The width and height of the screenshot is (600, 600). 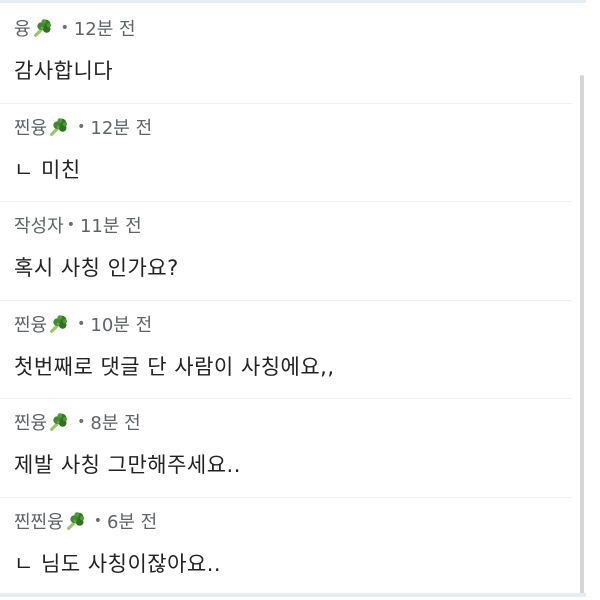 What do you see at coordinates (39, 225) in the screenshot?
I see `author-name: 작성자` at bounding box center [39, 225].